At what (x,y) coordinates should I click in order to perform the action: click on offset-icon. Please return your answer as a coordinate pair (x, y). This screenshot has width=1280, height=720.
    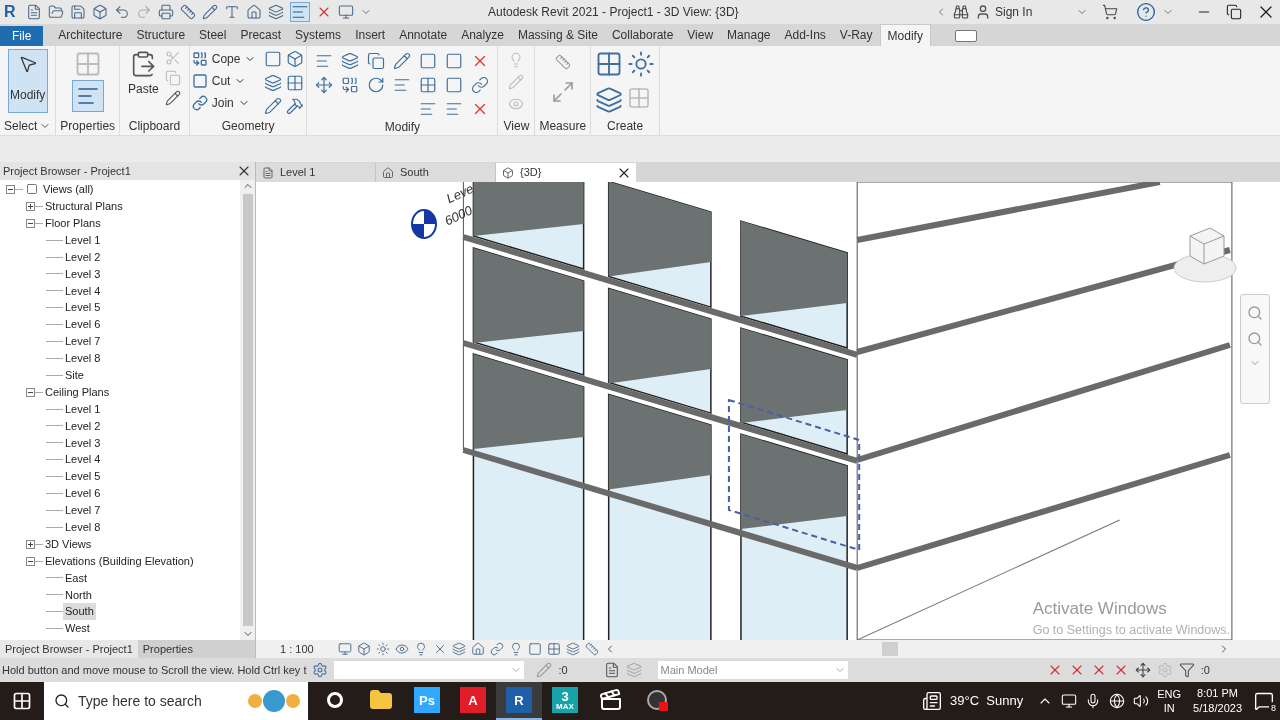
    Looking at the image, I should click on (350, 61).